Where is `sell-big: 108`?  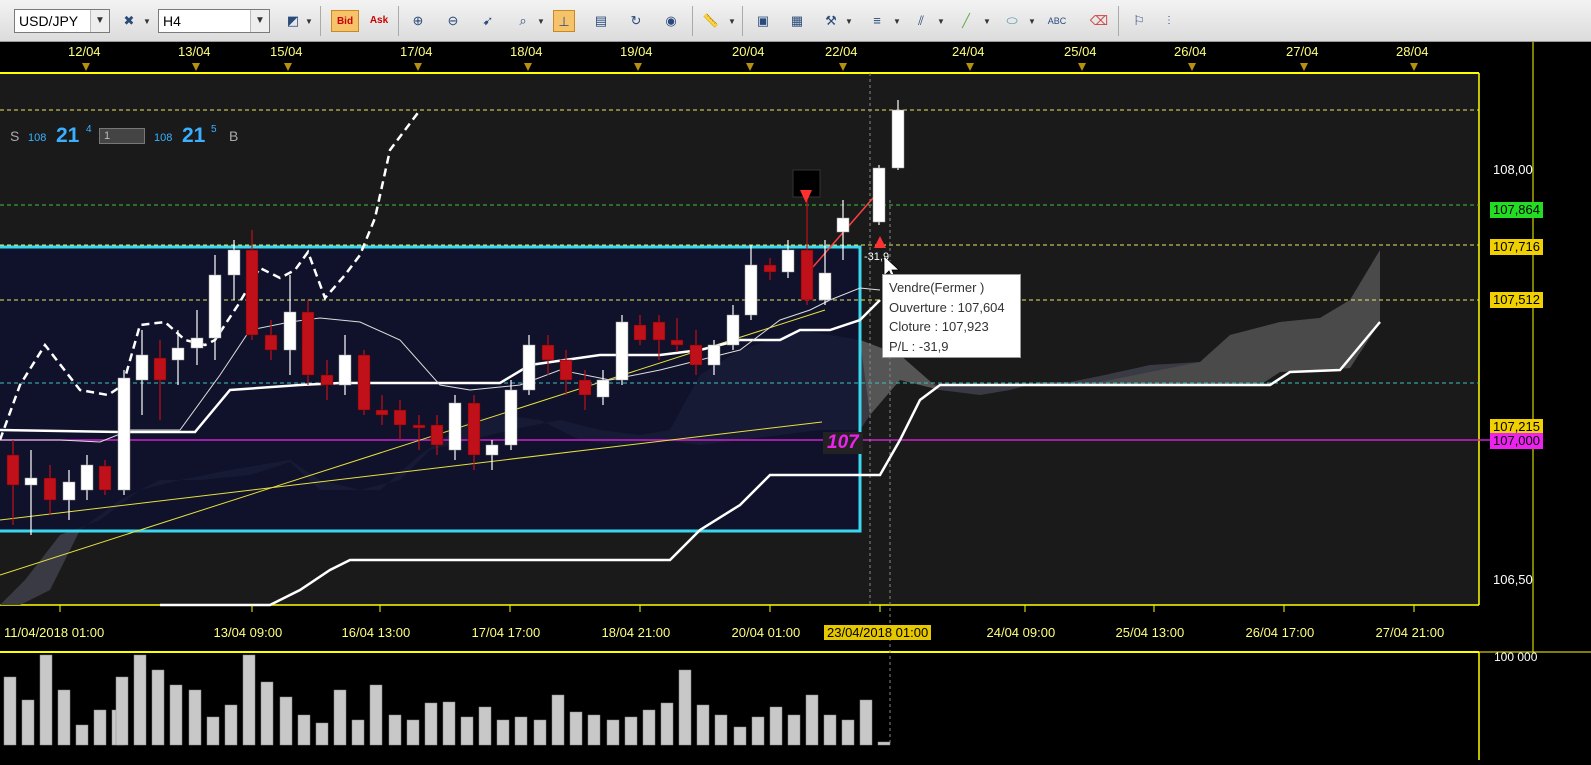
sell-big: 108 is located at coordinates (37, 138).